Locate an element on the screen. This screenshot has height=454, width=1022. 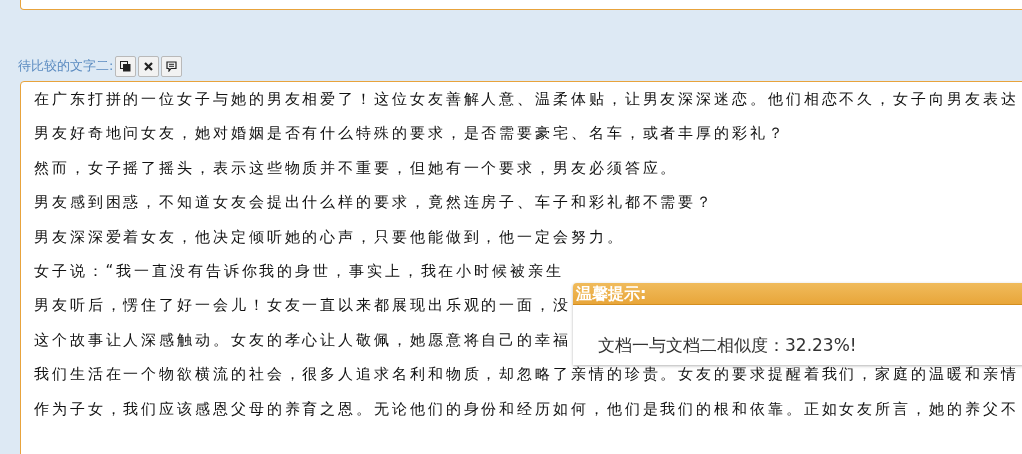
copy-icon is located at coordinates (126, 66).